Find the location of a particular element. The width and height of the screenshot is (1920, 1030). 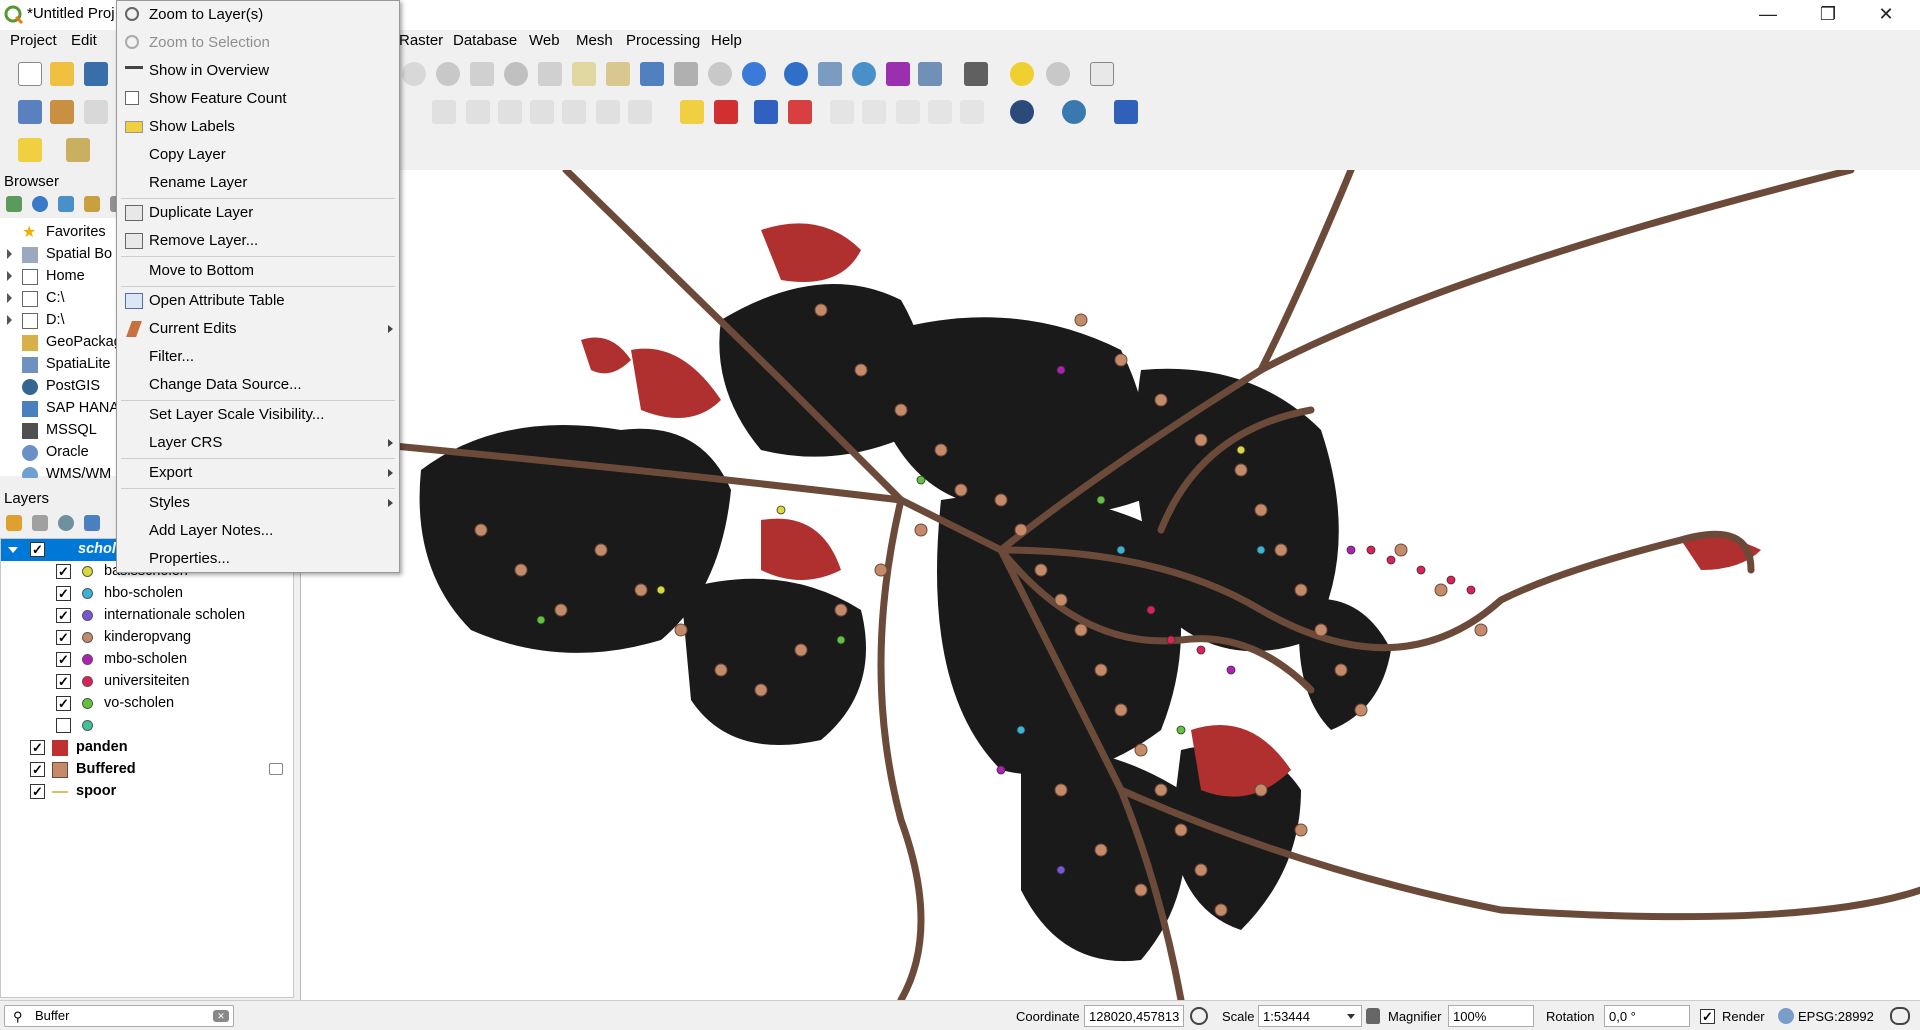

refresh-icon is located at coordinates (754, 74).